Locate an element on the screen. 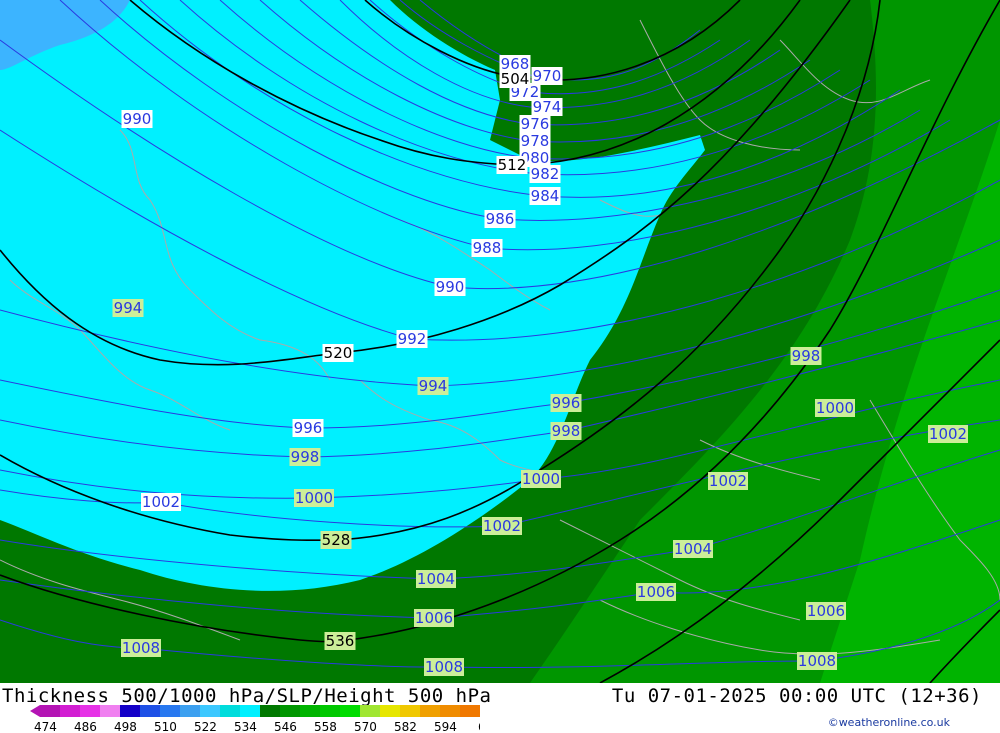 The height and width of the screenshot is (733, 1000). isobar-label: 994 is located at coordinates (128, 308).